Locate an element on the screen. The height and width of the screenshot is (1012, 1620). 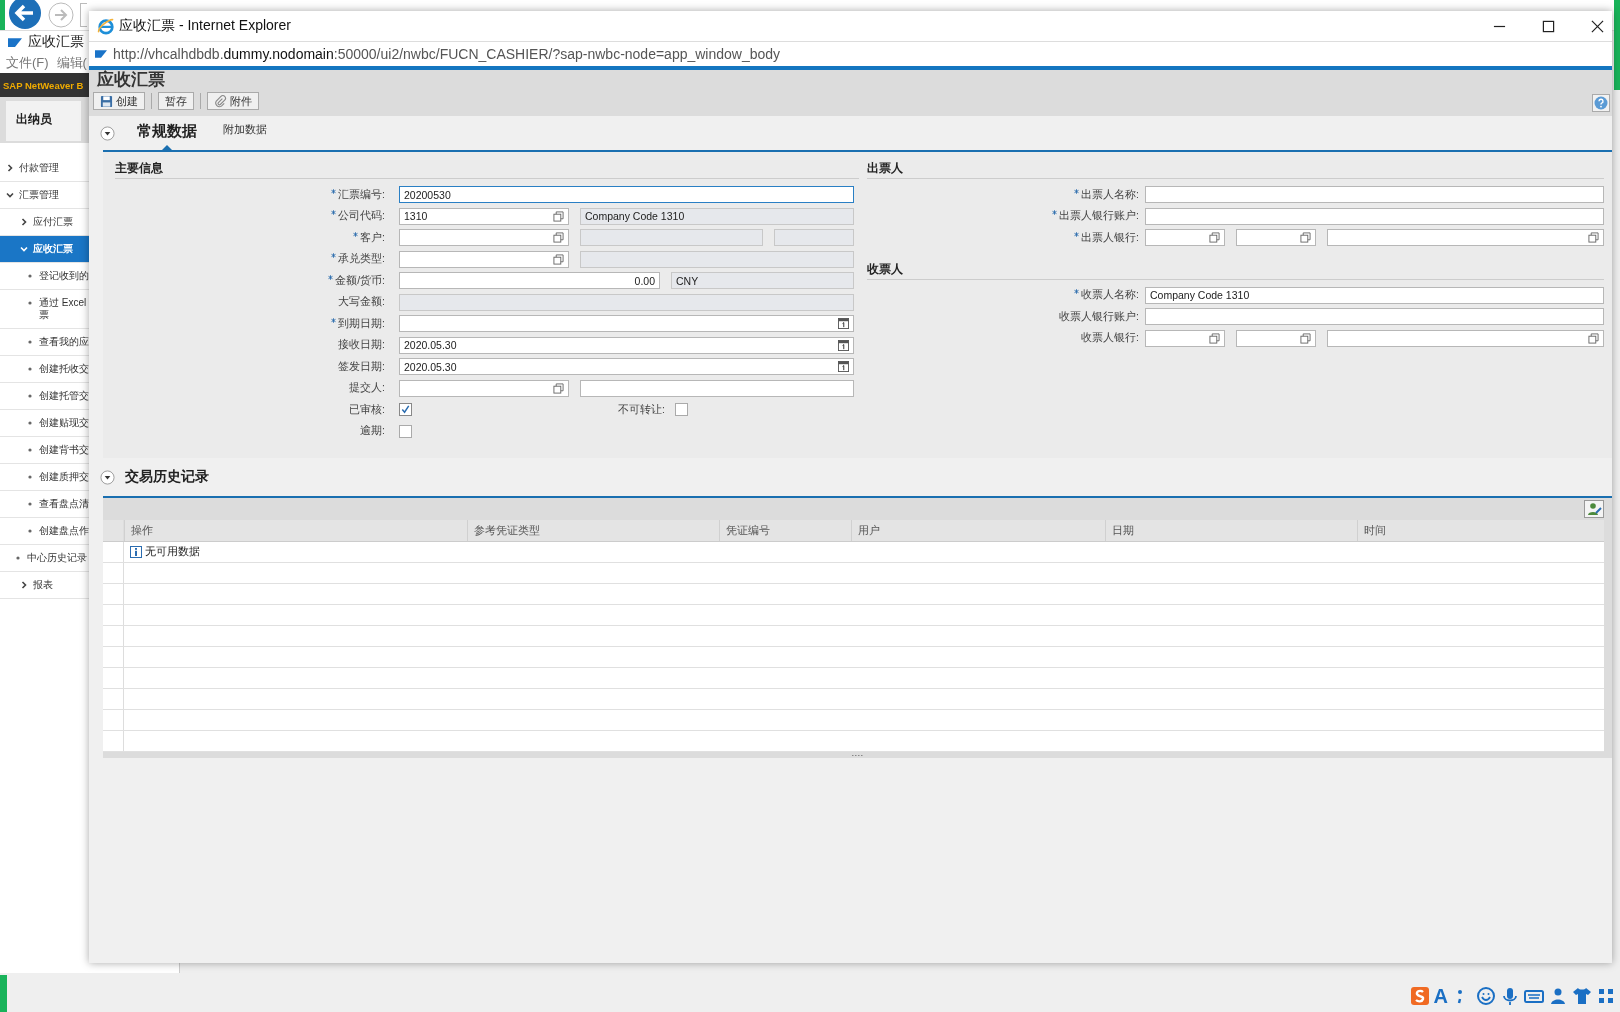
field-label: 逾期: is located at coordinates (372, 431).